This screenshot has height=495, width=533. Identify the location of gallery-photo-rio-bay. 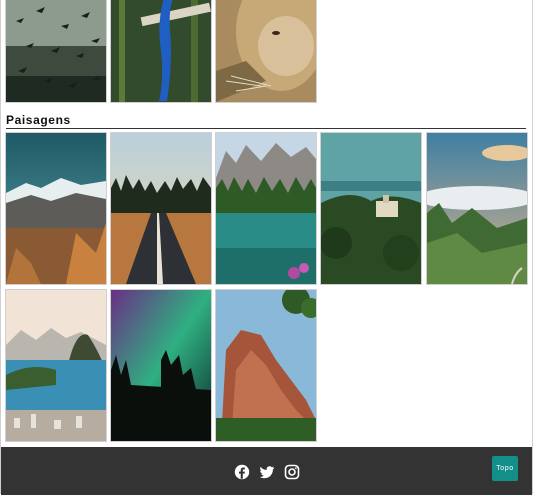
(56, 365).